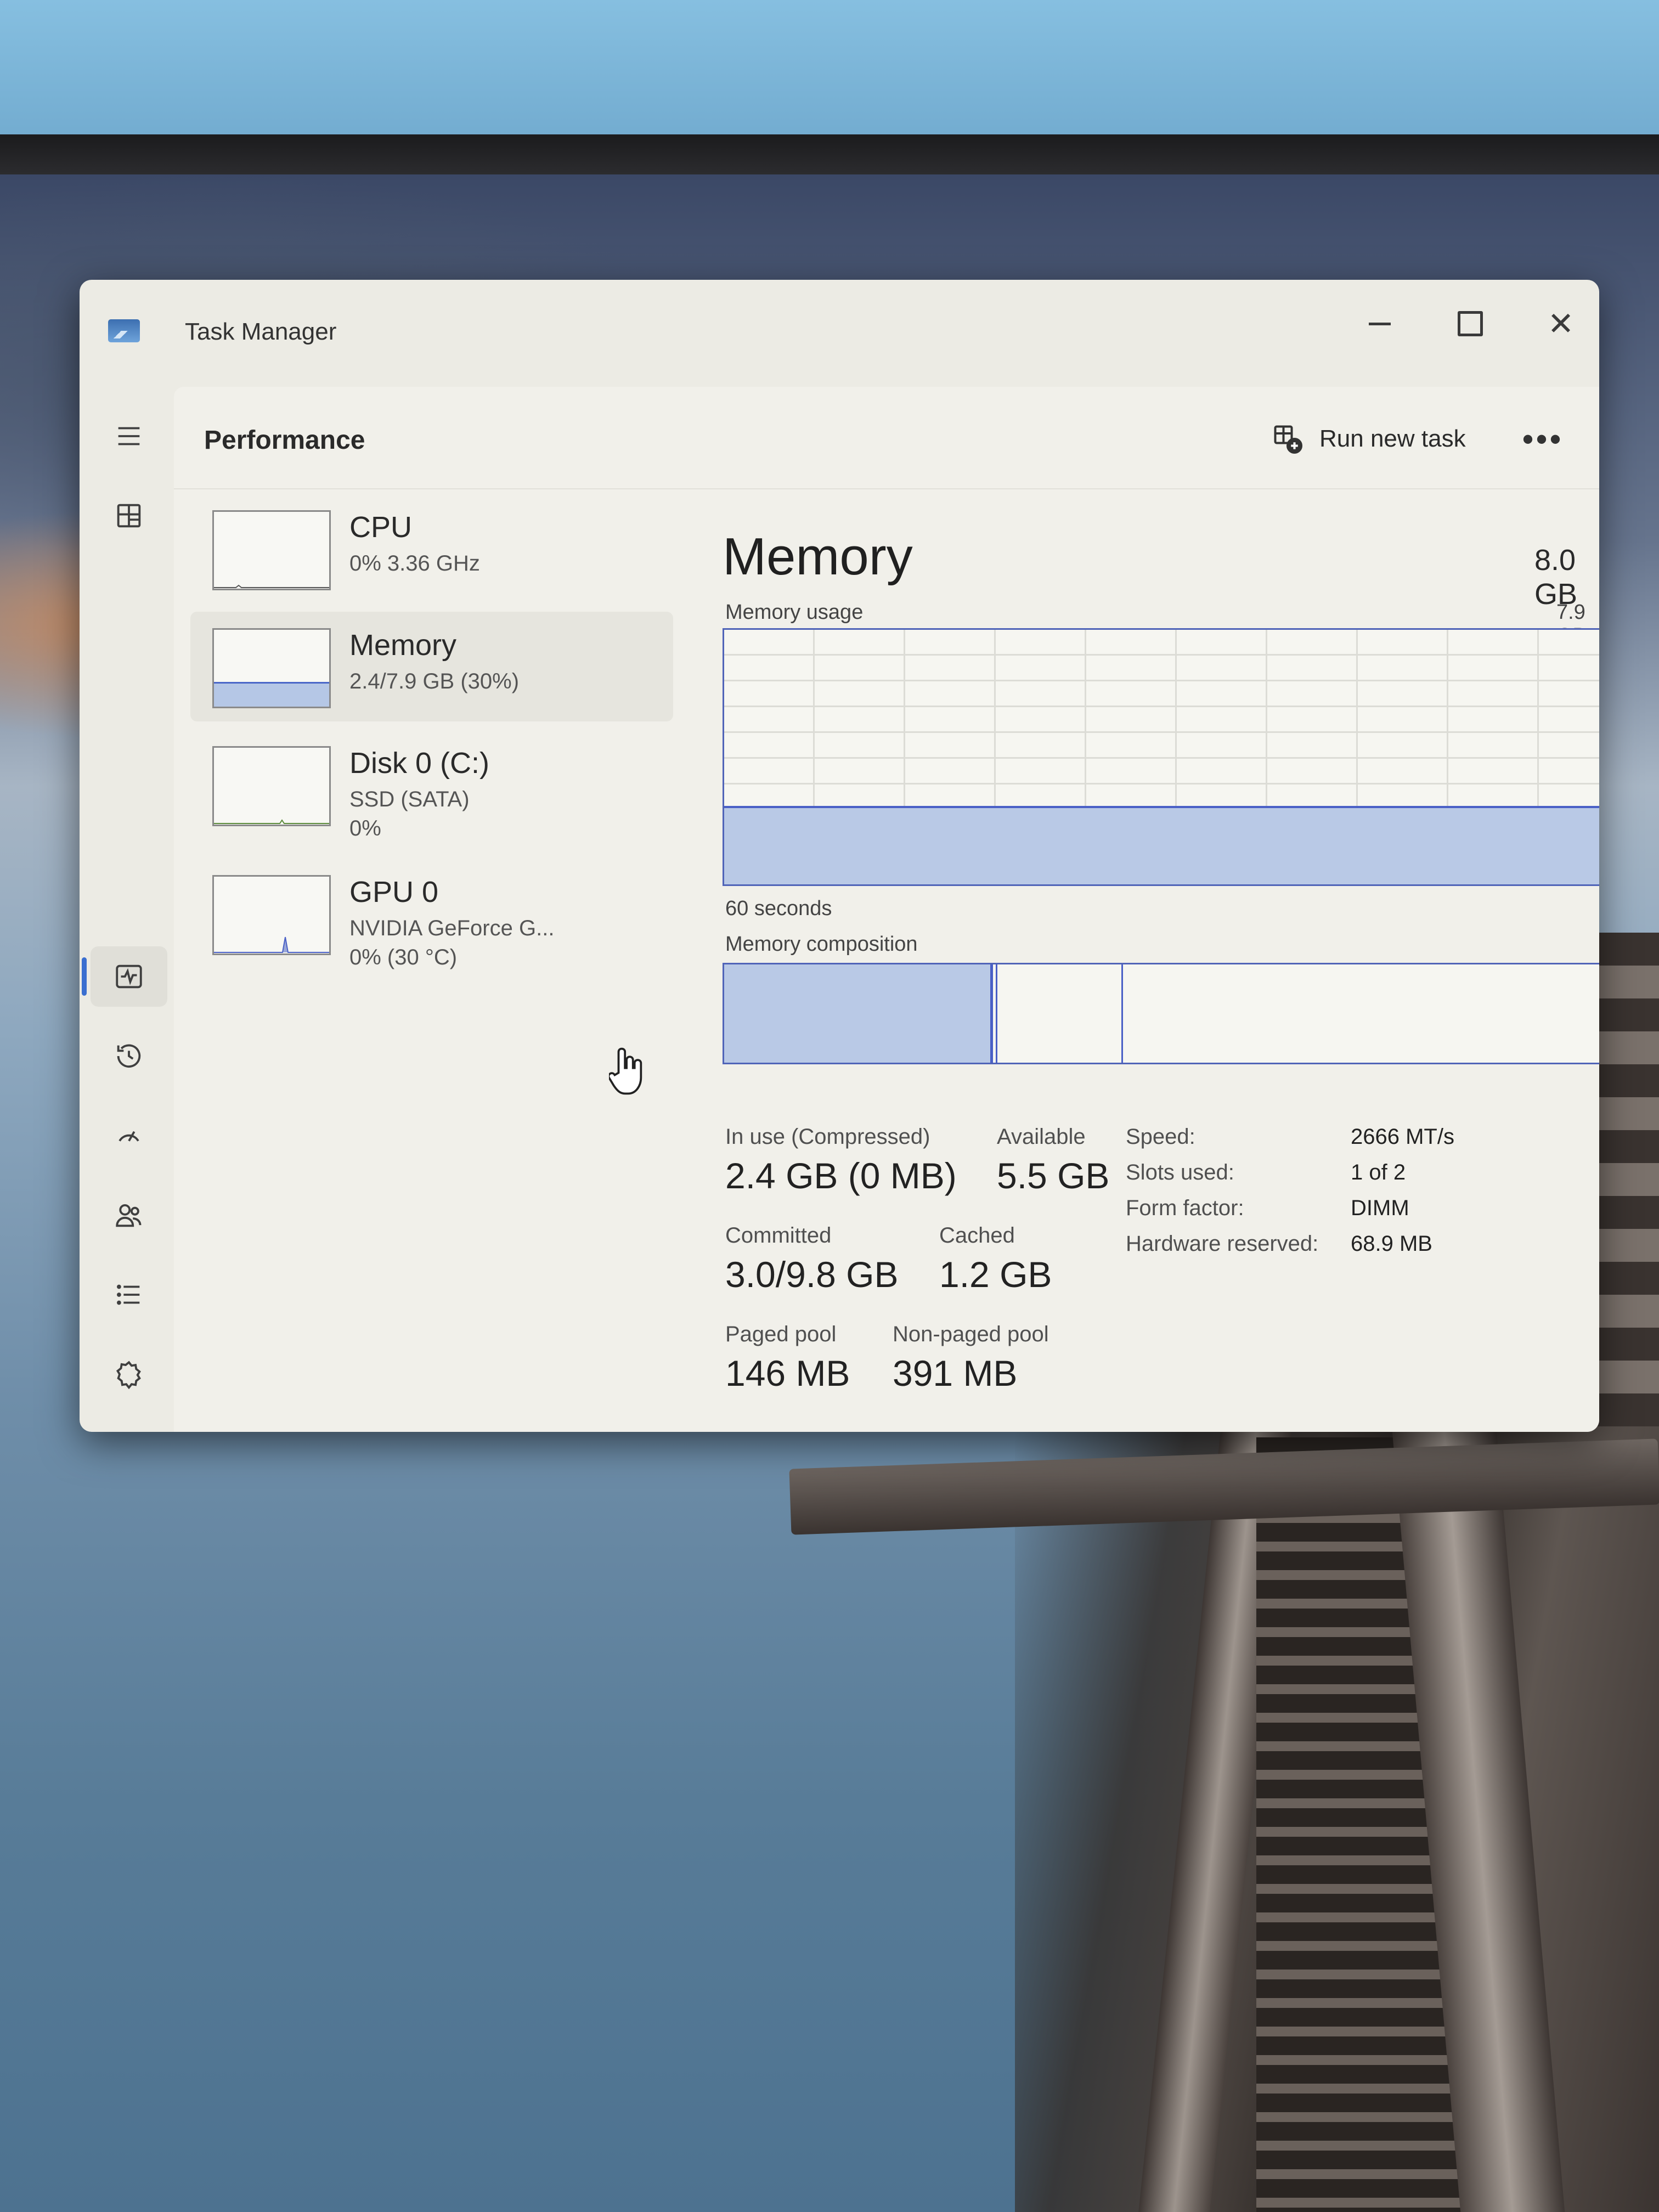 The image size is (1659, 2212). Describe the element at coordinates (812, 1274) in the screenshot. I see `committed-value: 3.0/9.8 GB` at that location.